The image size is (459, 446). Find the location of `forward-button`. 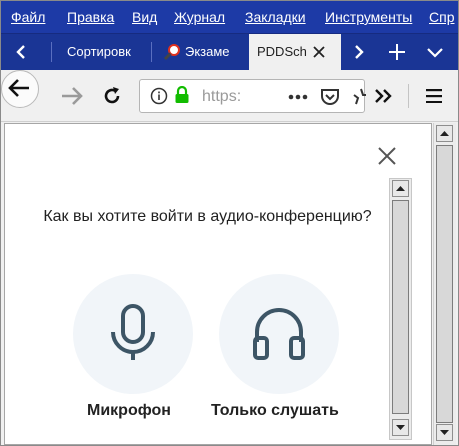

forward-button is located at coordinates (72, 96).